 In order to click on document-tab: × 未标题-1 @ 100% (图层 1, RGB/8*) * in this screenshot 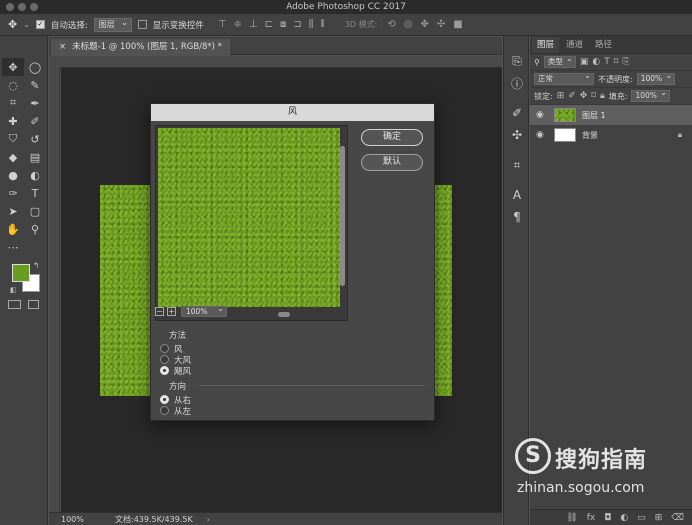, I will do `click(140, 47)`.